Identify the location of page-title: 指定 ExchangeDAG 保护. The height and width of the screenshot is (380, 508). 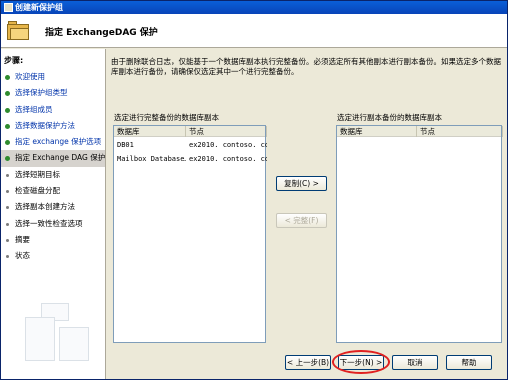
(101, 33).